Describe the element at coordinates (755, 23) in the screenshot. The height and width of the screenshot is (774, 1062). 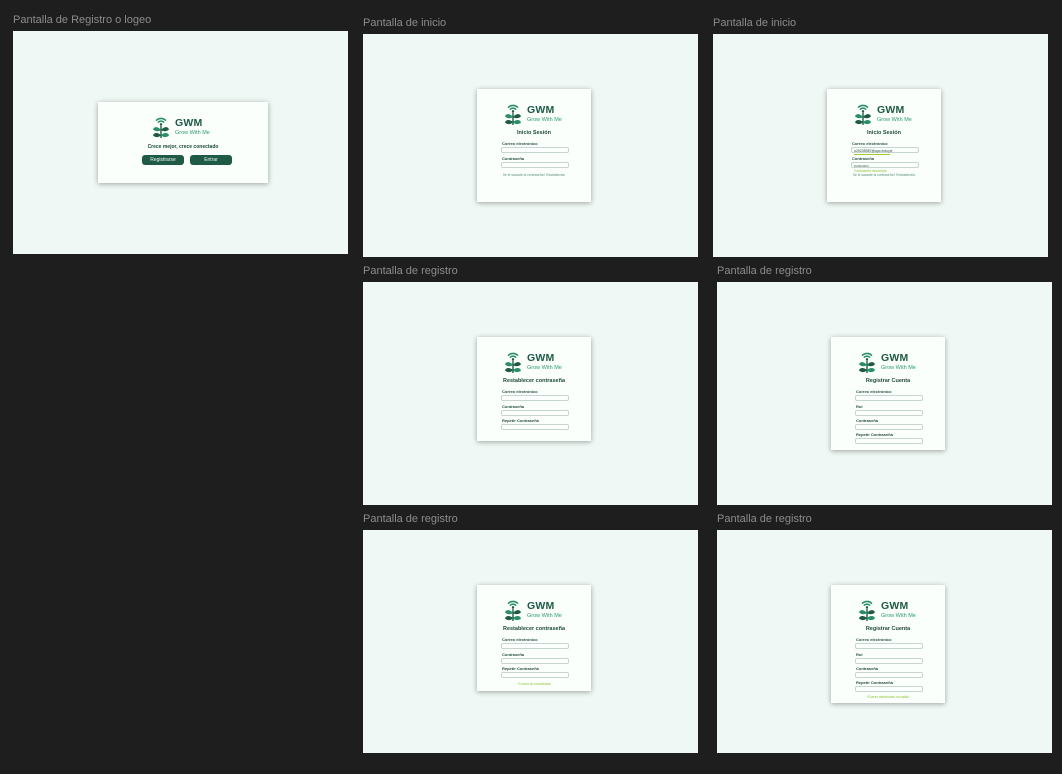
I see `frame-label-login-error: Pantalla de inicio` at that location.